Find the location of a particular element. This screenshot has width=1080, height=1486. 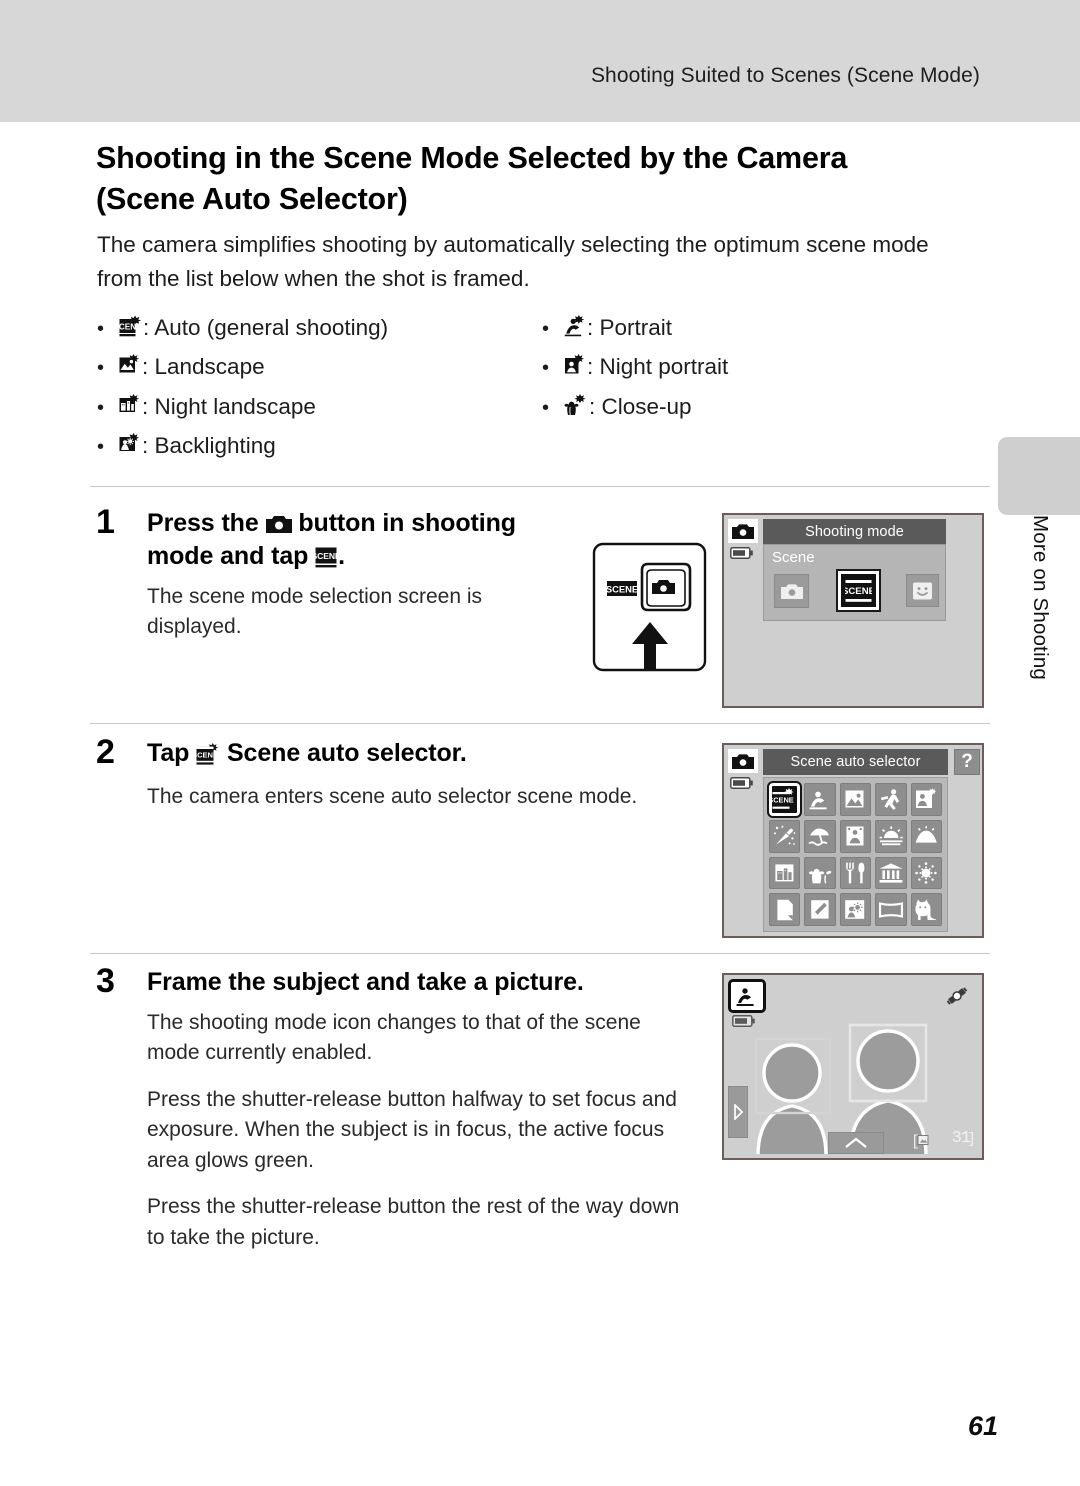

help-button: ? is located at coordinates (967, 762).